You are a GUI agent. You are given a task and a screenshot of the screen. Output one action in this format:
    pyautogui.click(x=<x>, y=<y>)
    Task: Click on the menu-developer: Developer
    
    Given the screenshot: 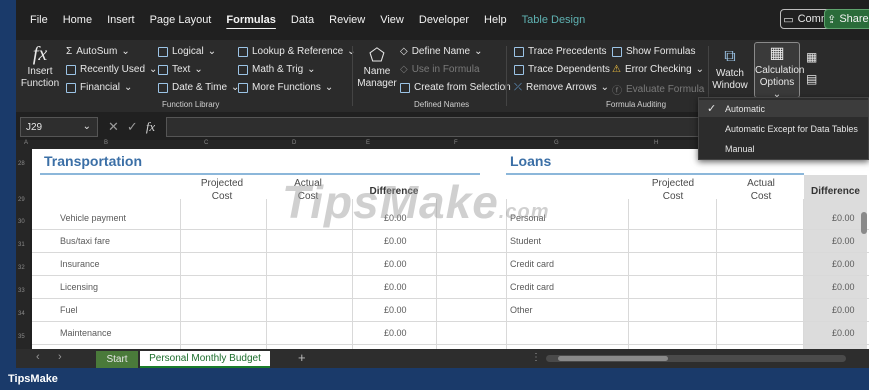 What is the action you would take?
    pyautogui.click(x=444, y=20)
    